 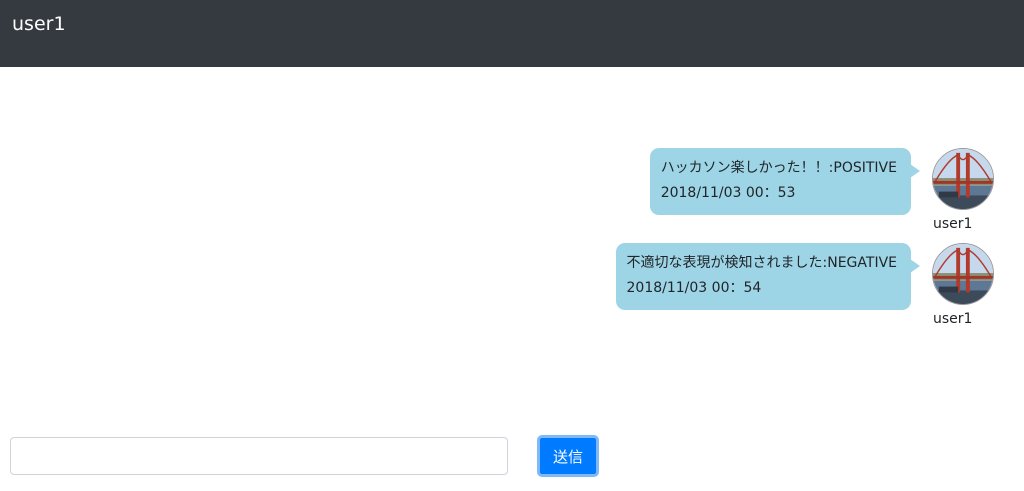 I want to click on message-text: ハッカソン楽しかった！！:POSITIVE, so click(x=778, y=168).